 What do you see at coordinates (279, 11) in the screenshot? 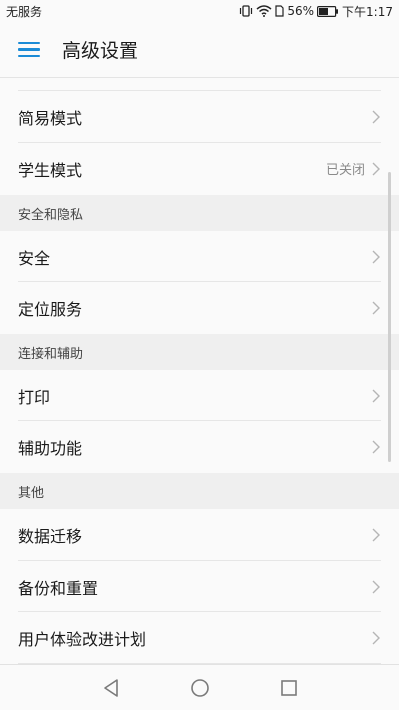
I see `sim-icon` at bounding box center [279, 11].